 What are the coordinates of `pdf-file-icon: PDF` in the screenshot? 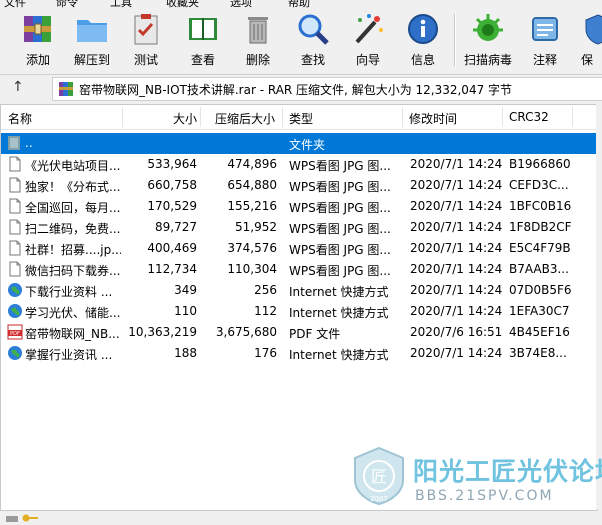 It's located at (12, 332).